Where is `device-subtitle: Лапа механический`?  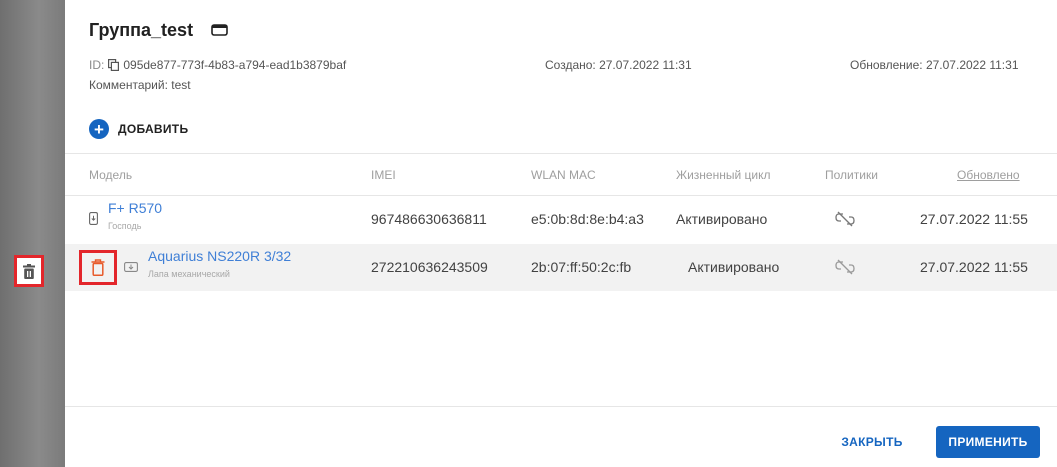 device-subtitle: Лапа механический is located at coordinates (189, 274).